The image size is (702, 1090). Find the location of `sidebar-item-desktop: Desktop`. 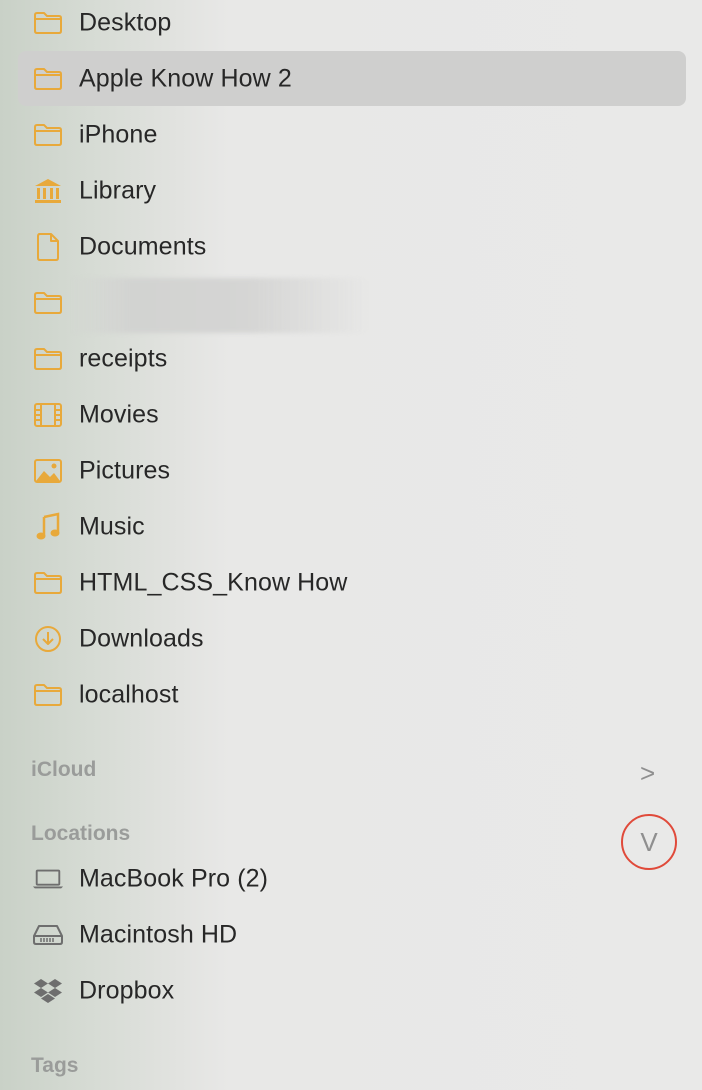

sidebar-item-desktop: Desktop is located at coordinates (352, 25).